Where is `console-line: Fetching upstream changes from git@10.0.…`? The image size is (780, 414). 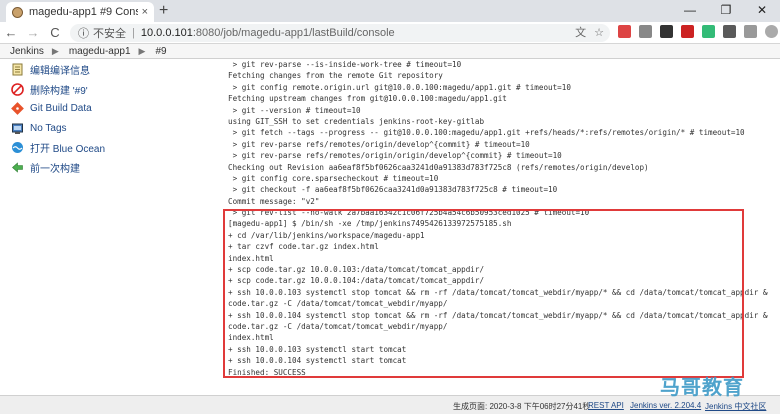 console-line: Fetching upstream changes from git@10.0.… is located at coordinates (367, 99).